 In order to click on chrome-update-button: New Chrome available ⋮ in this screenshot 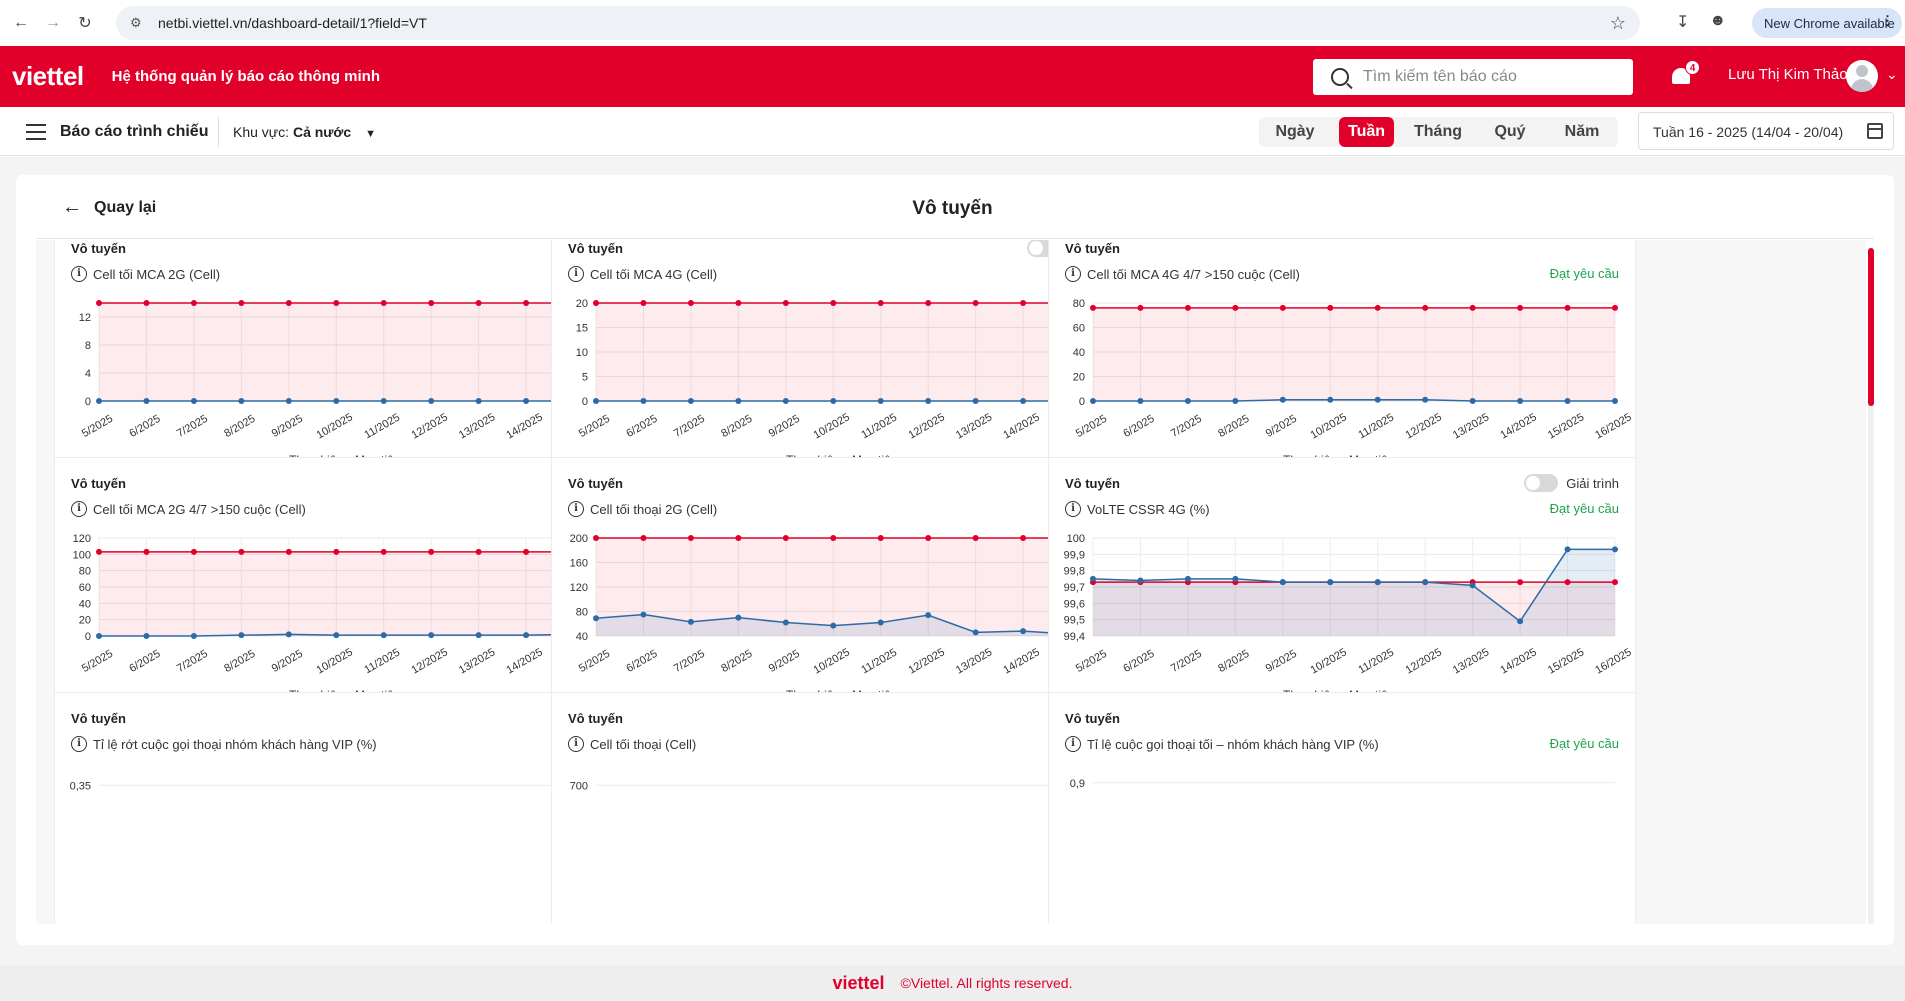, I will do `click(1827, 23)`.